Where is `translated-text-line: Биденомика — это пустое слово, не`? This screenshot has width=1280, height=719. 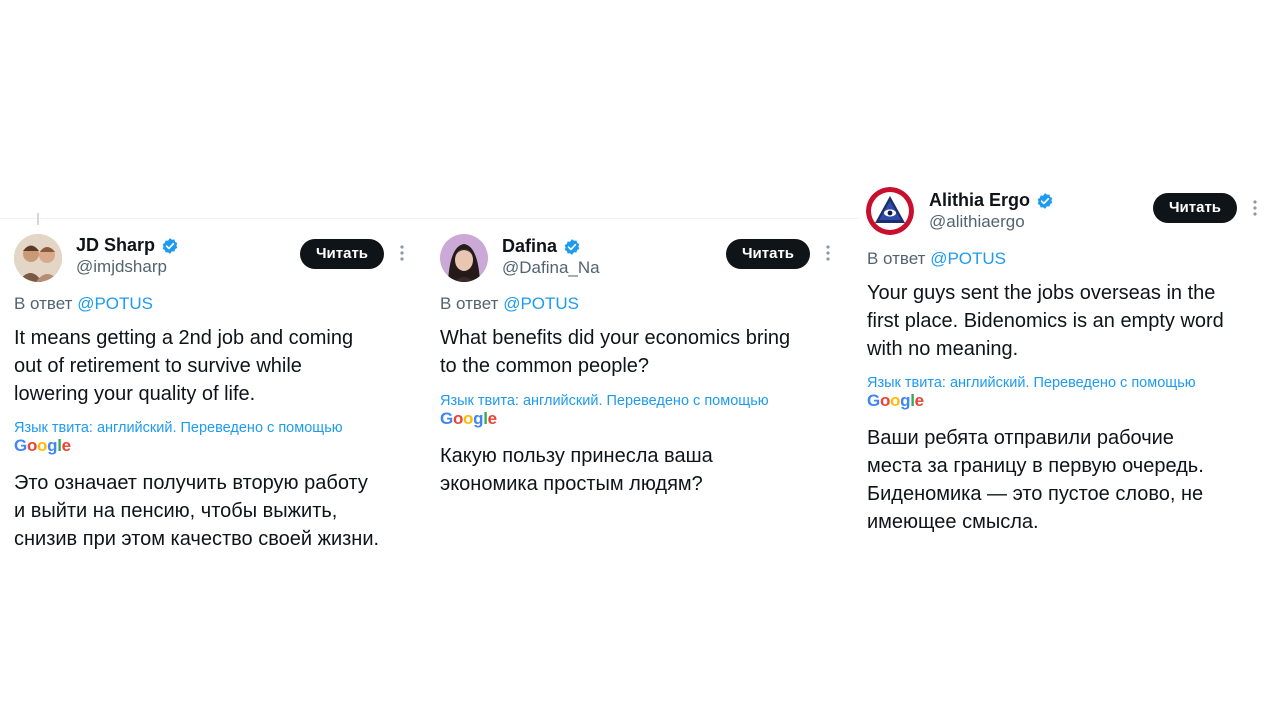 translated-text-line: Биденомика — это пустое слово, не is located at coordinates (1035, 494).